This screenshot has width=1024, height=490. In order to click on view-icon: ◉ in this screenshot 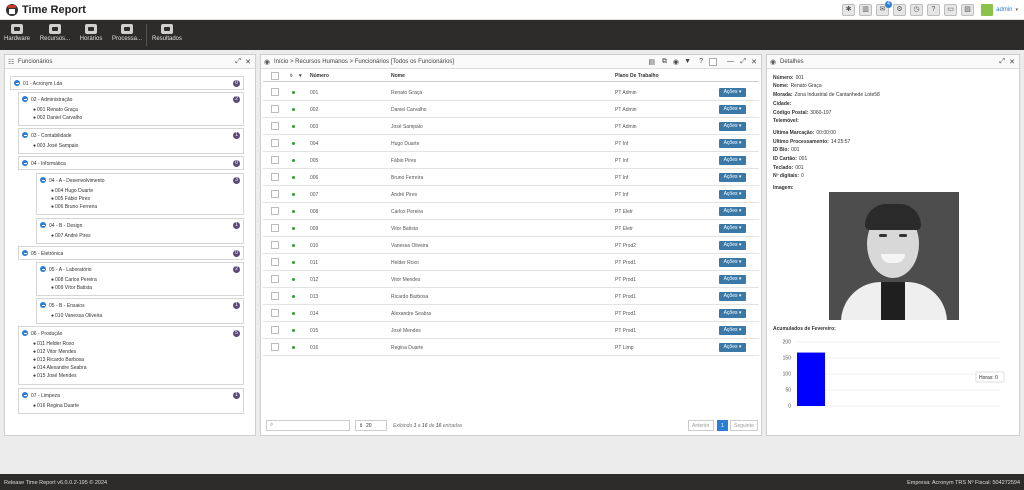, I will do `click(676, 62)`.